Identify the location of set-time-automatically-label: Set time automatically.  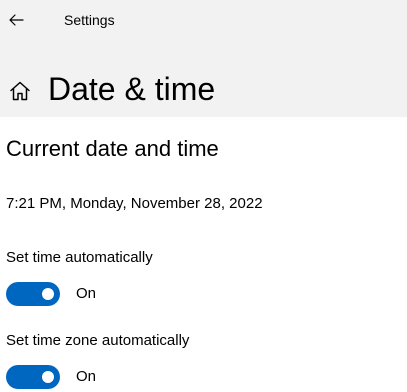
(79, 257).